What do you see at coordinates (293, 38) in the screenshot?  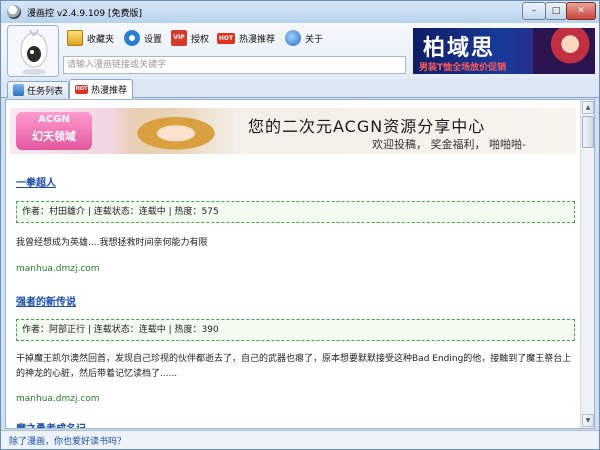 I see `about-icon` at bounding box center [293, 38].